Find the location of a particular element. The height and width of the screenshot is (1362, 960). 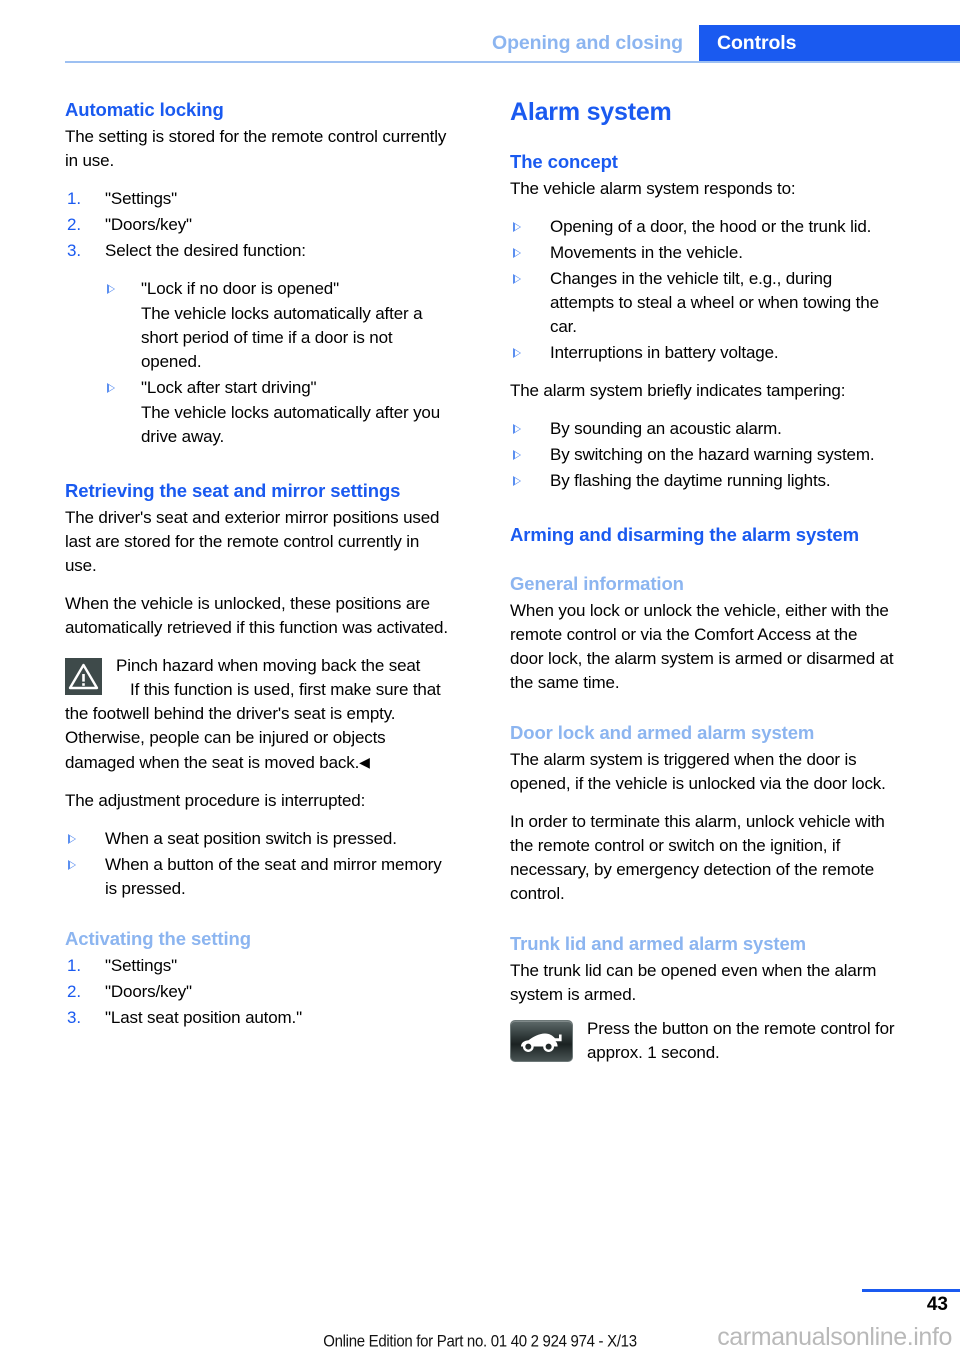

list-item: Interruptions in battery voltage. is located at coordinates (702, 353).